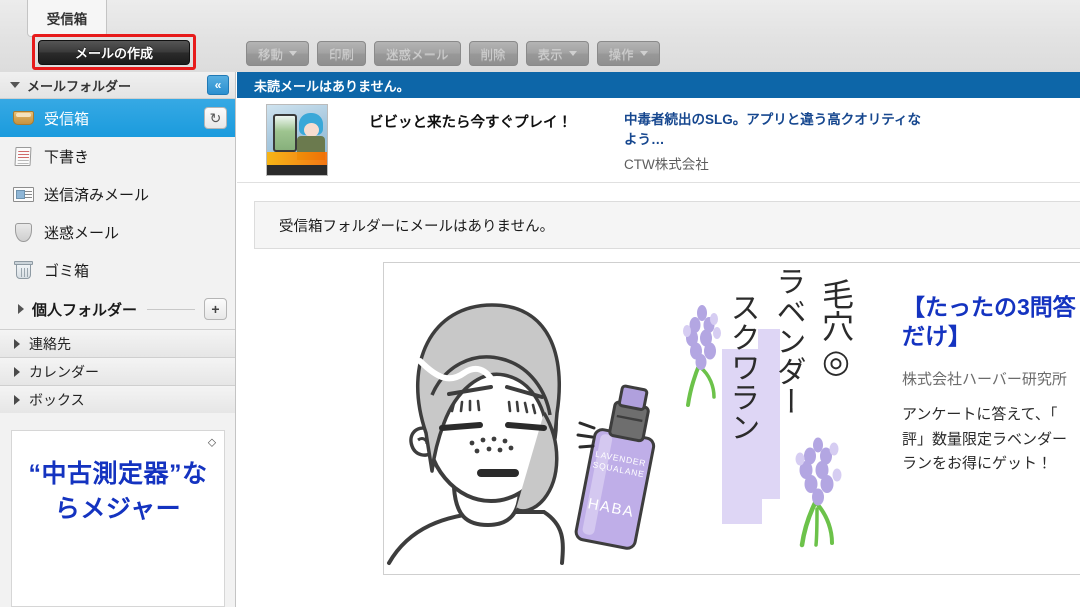  What do you see at coordinates (171, 309) in the screenshot?
I see `divider` at bounding box center [171, 309].